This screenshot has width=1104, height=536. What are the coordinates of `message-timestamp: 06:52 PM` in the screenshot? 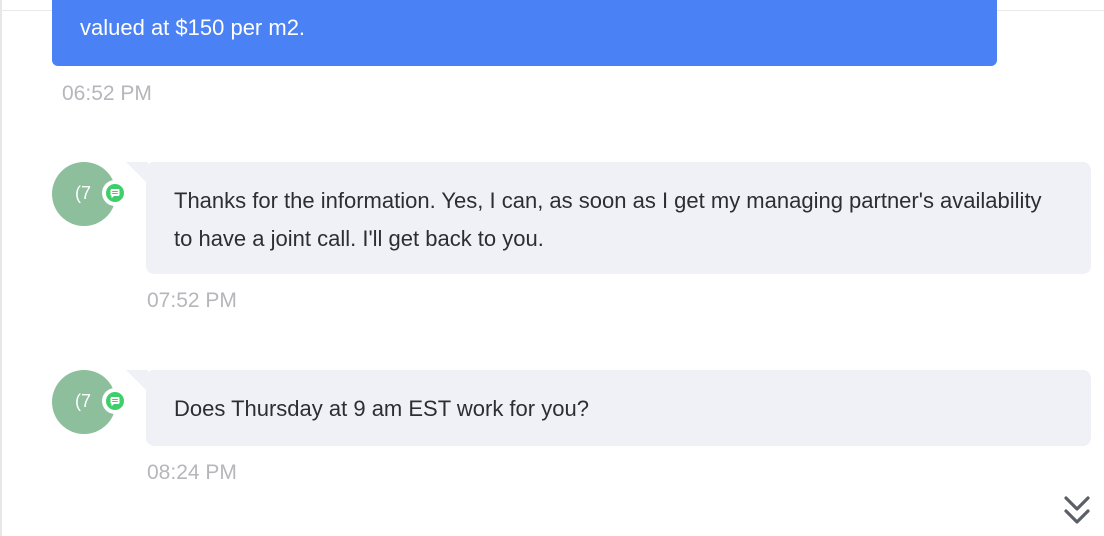 It's located at (107, 93).